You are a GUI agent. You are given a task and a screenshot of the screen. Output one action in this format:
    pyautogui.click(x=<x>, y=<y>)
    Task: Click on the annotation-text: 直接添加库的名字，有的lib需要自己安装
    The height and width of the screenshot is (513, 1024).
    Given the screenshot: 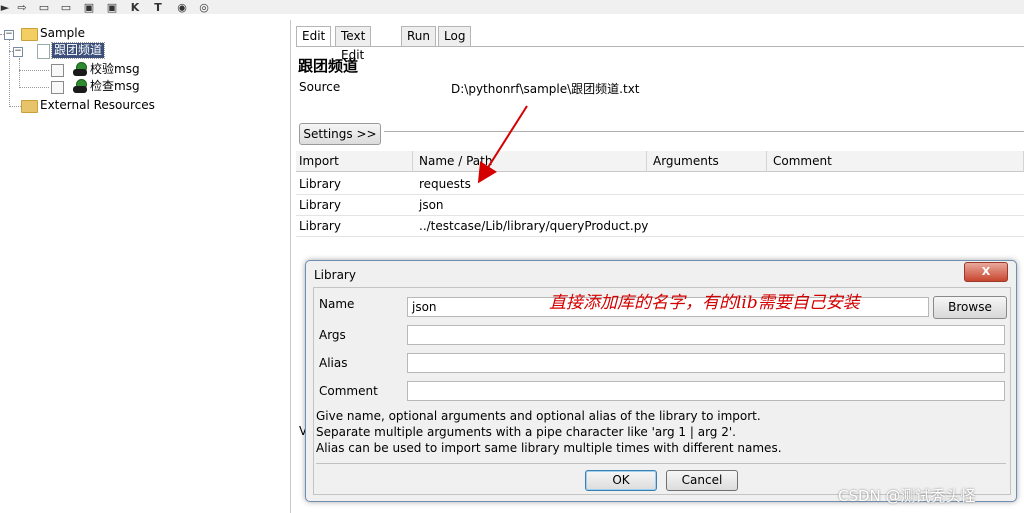 What is the action you would take?
    pyautogui.click(x=704, y=303)
    